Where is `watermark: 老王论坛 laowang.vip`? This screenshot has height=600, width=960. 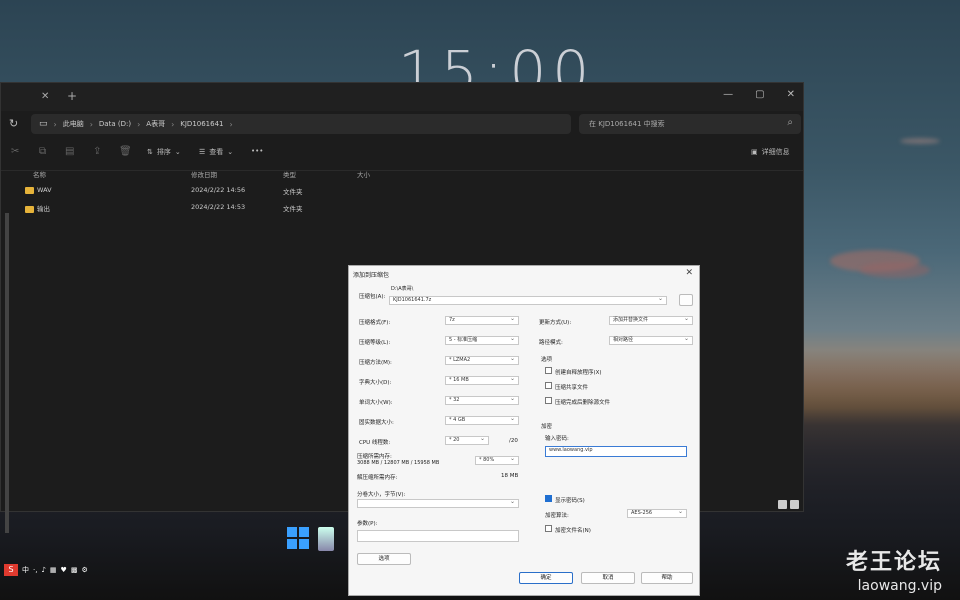
watermark: 老王论坛 laowang.vip is located at coordinates (894, 569).